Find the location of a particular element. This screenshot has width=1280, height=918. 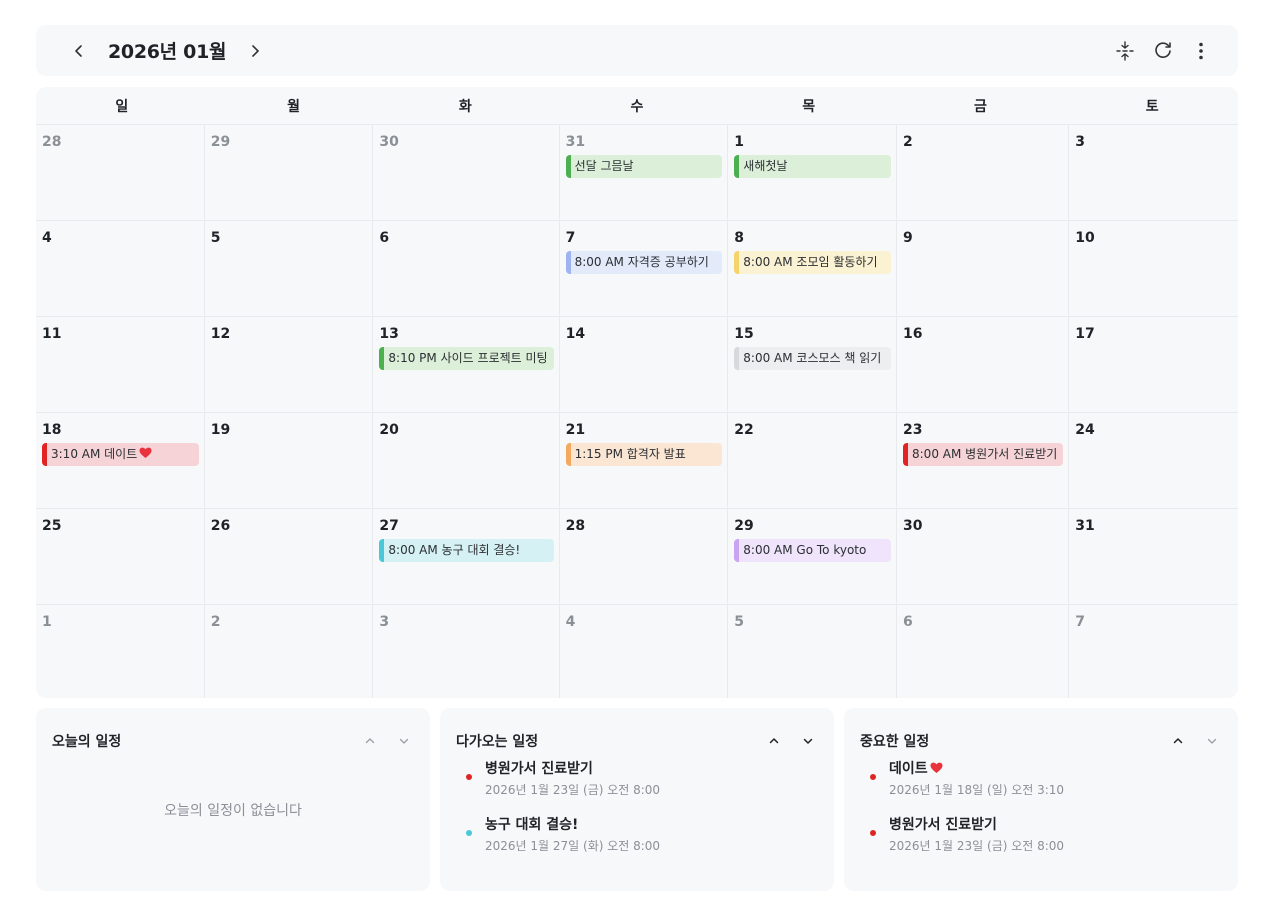

day-cell: 24 is located at coordinates (1153, 461).